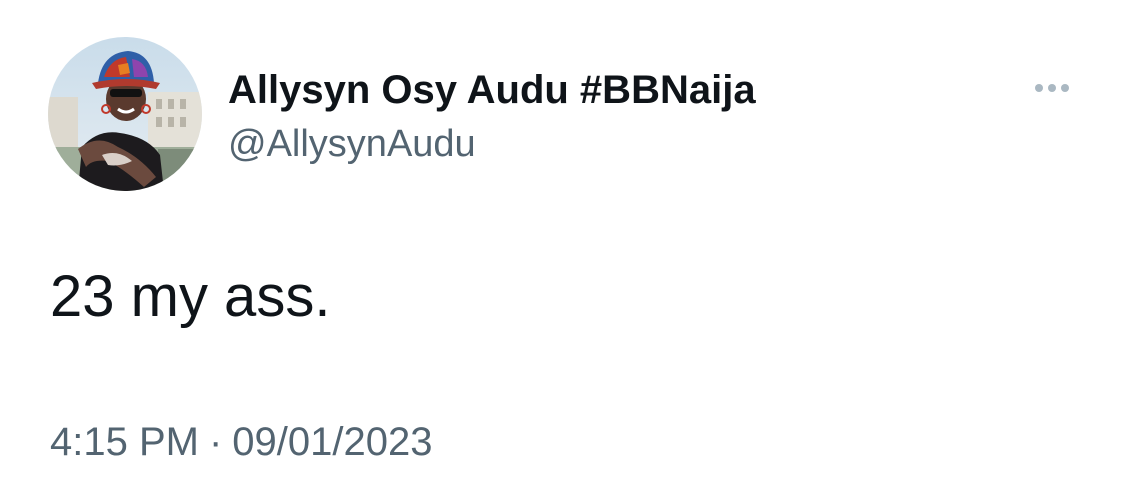 The height and width of the screenshot is (487, 1125). I want to click on tweet-text: 23 my ass., so click(190, 296).